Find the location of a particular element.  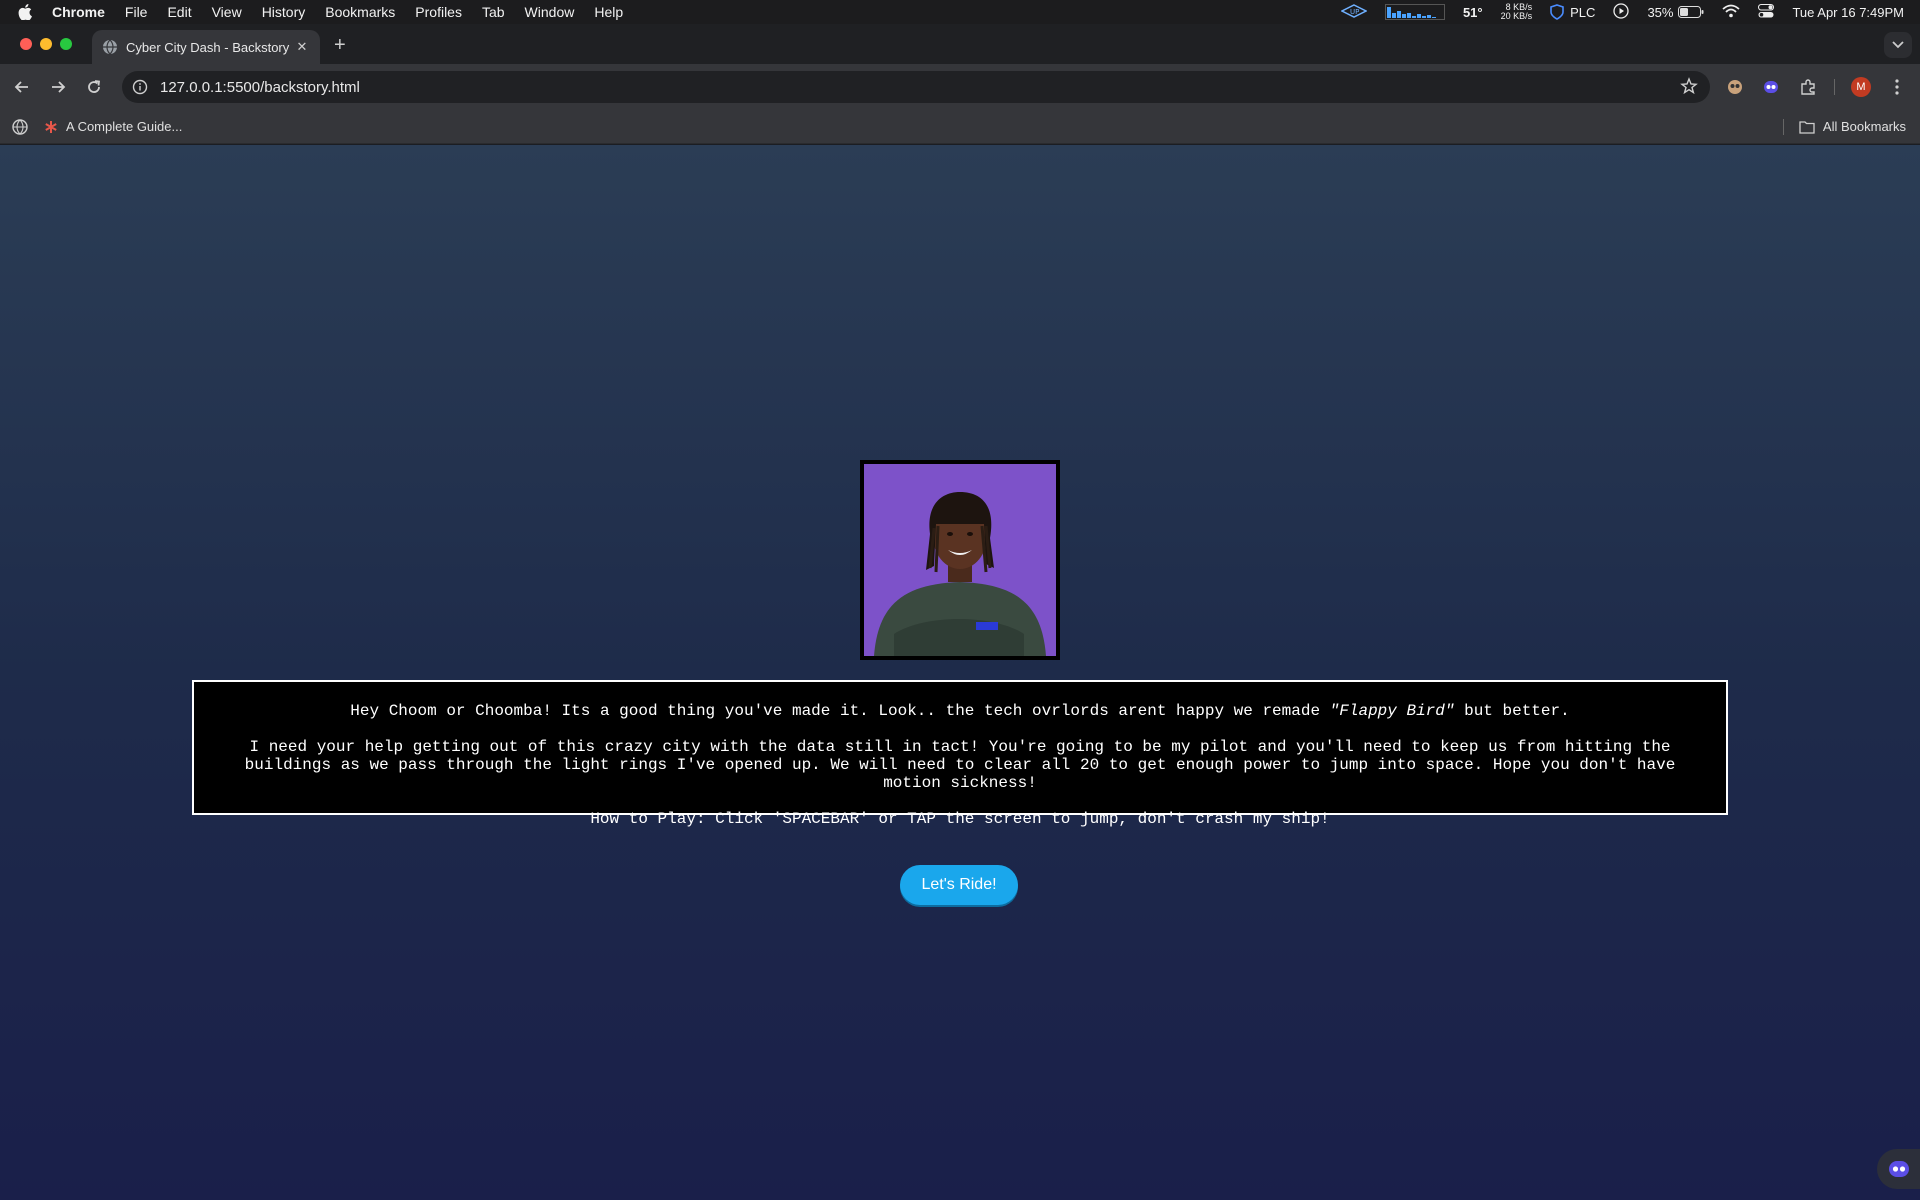

toolbar-divider is located at coordinates (1834, 87).